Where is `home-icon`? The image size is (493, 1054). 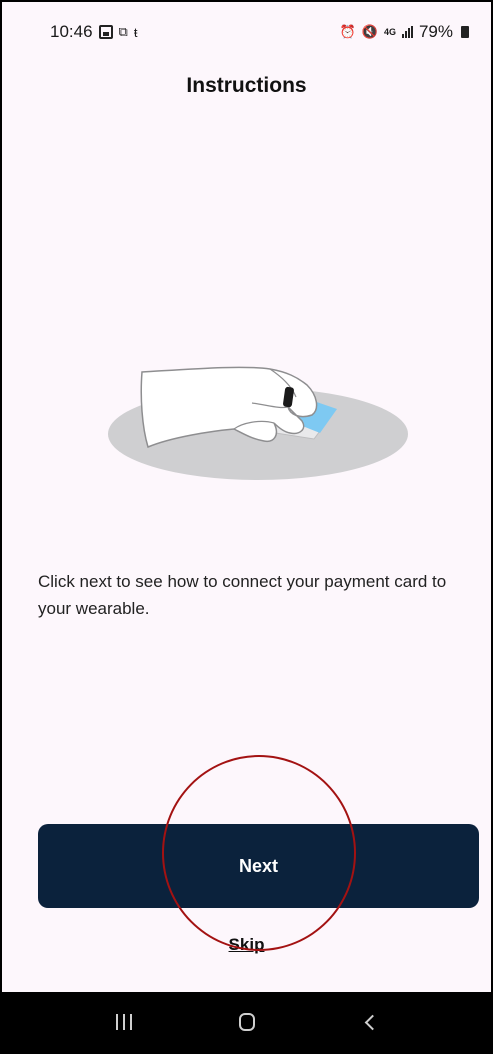 home-icon is located at coordinates (246, 1022).